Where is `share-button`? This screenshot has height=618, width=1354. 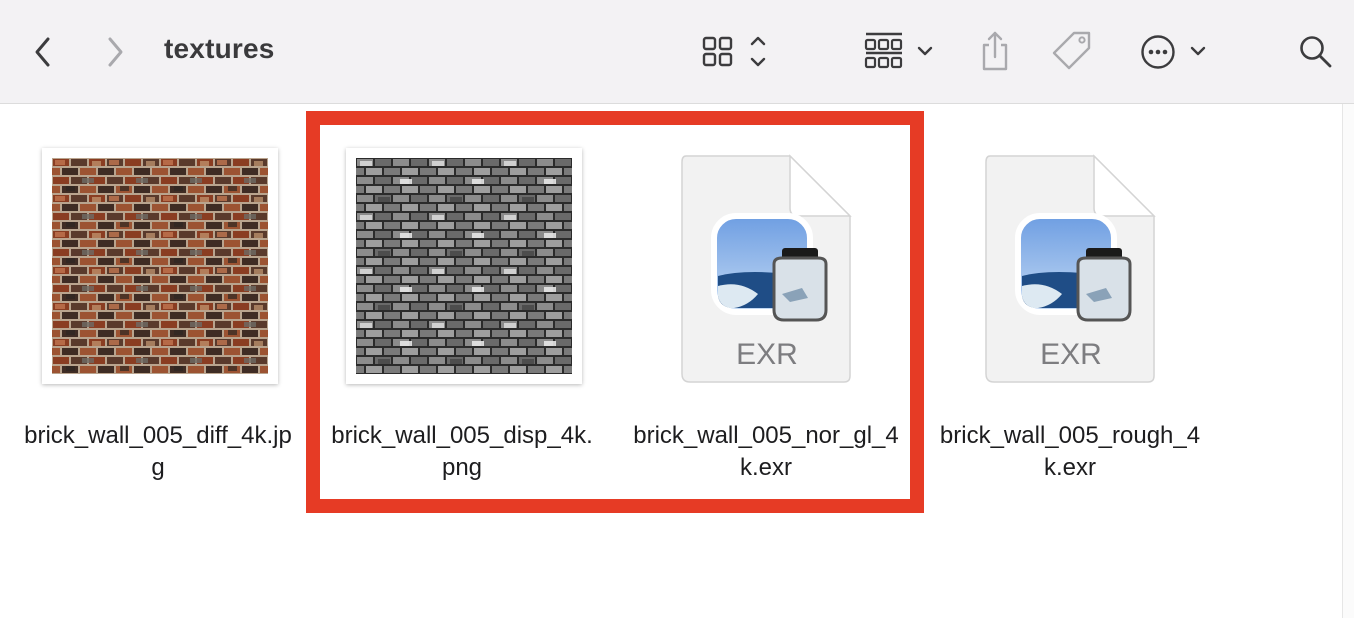
share-button is located at coordinates (995, 51).